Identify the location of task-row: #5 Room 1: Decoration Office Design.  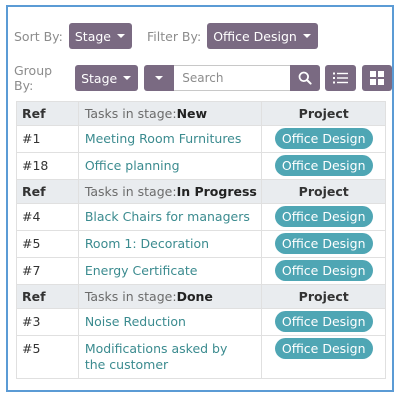
(201, 244).